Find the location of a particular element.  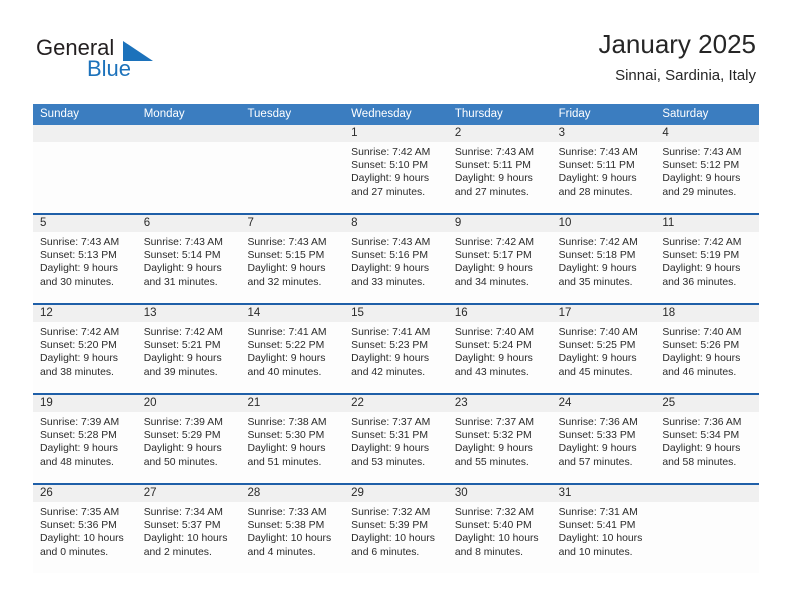

day-number: 17 is located at coordinates (603, 313).